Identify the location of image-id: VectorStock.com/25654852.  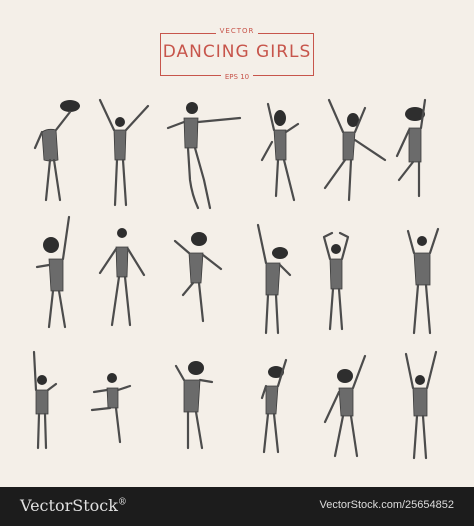
(386, 505).